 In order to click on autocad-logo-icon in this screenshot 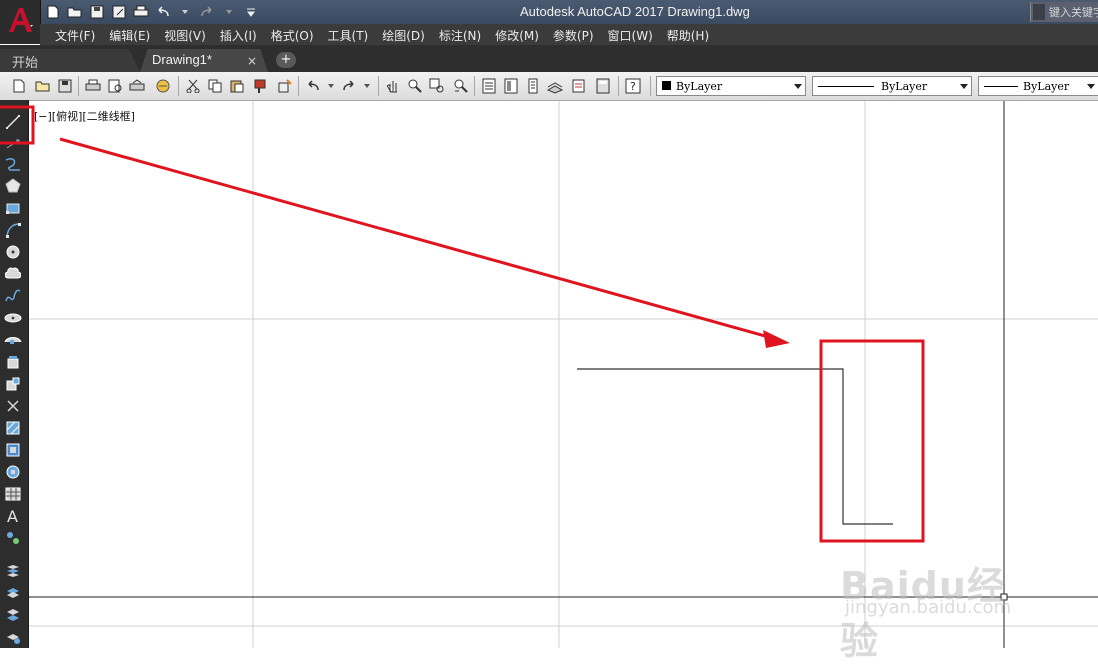, I will do `click(20, 22)`.